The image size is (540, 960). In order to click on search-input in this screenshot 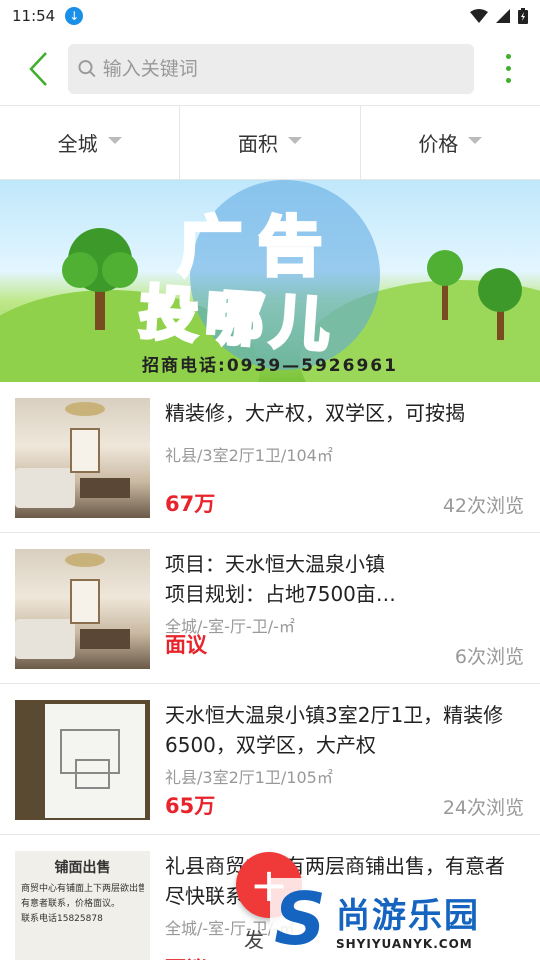, I will do `click(283, 68)`.